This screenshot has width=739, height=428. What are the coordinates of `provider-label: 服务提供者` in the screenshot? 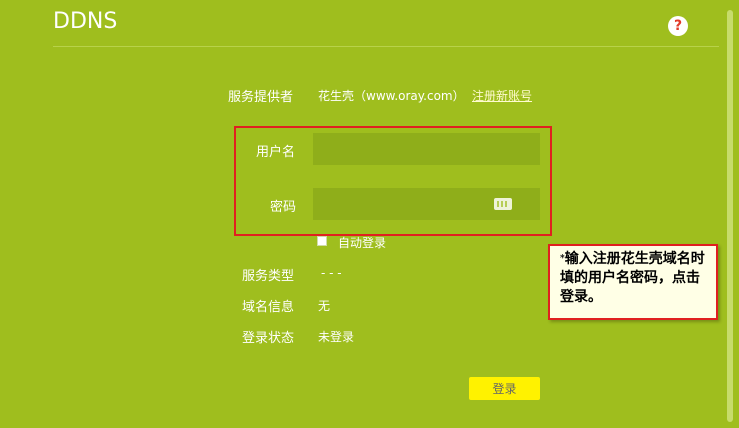 It's located at (261, 97).